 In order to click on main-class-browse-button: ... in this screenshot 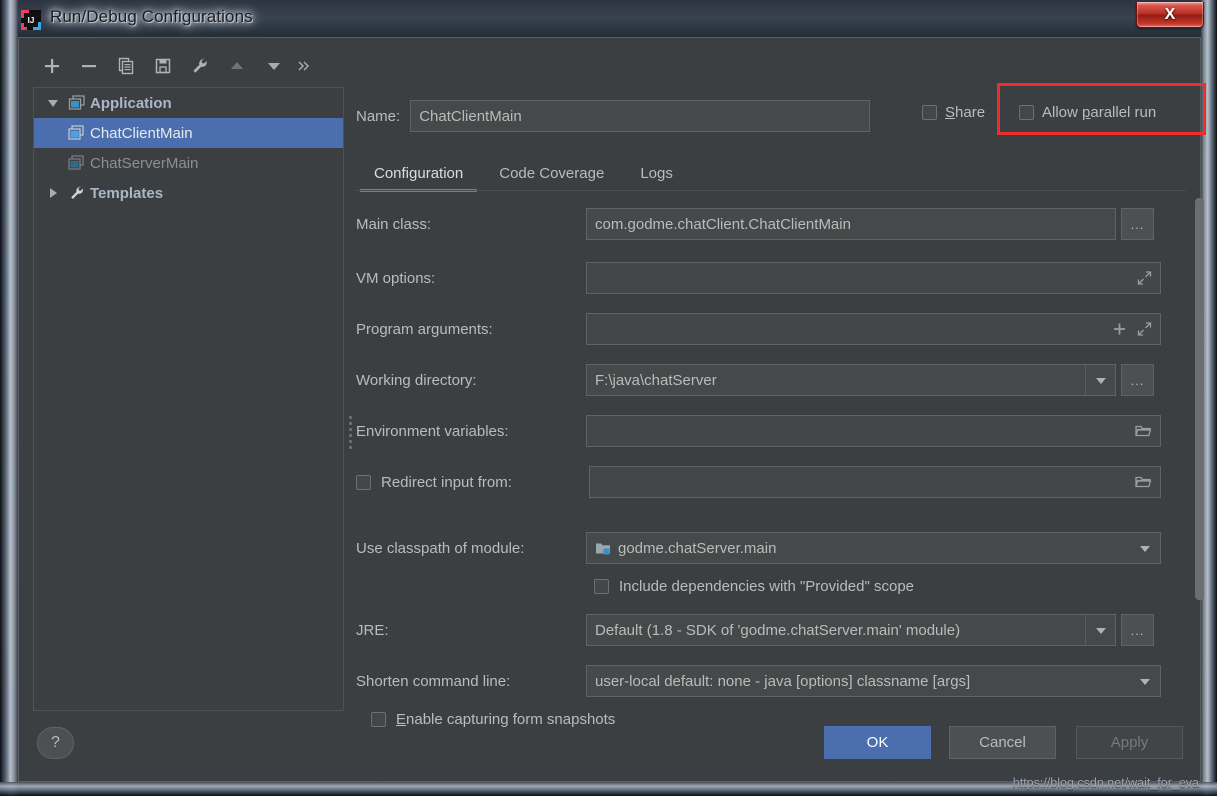, I will do `click(1137, 224)`.